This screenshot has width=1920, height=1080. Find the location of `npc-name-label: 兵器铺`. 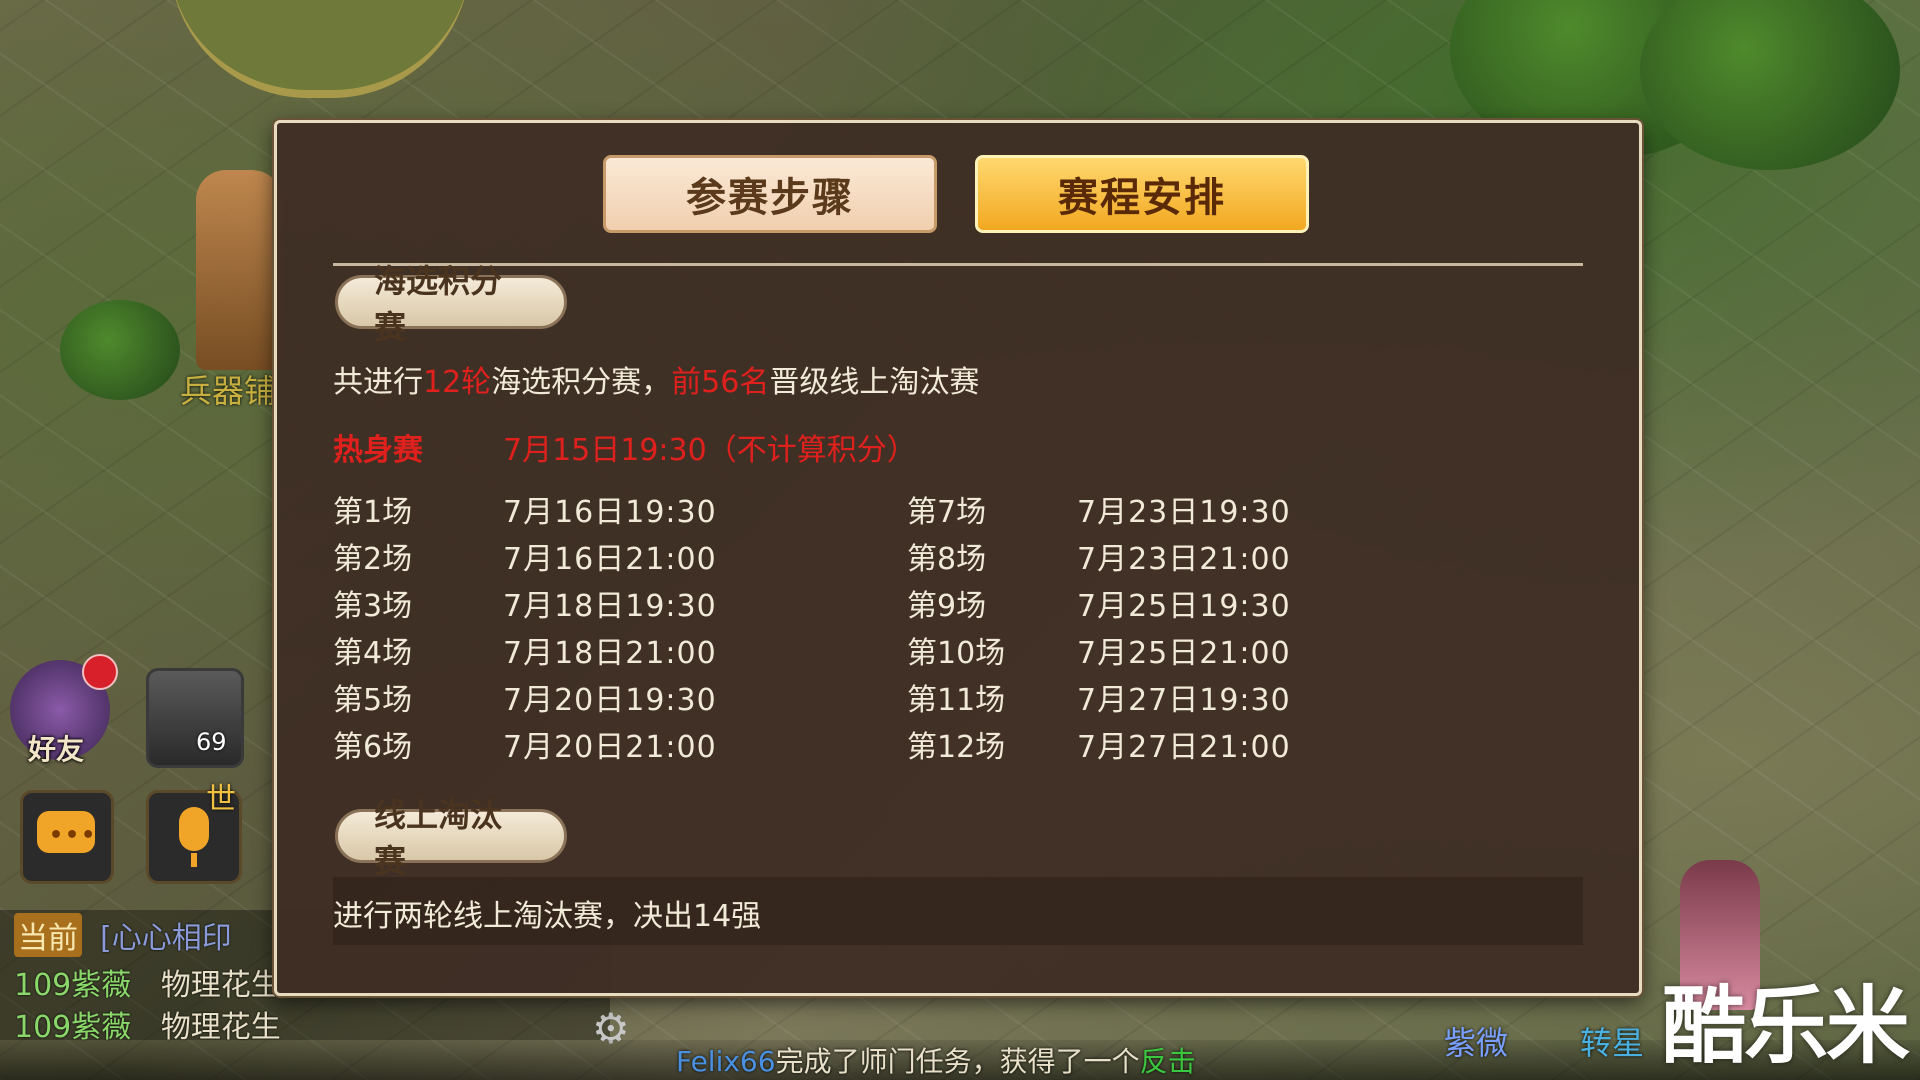

npc-name-label: 兵器铺 is located at coordinates (228, 391).